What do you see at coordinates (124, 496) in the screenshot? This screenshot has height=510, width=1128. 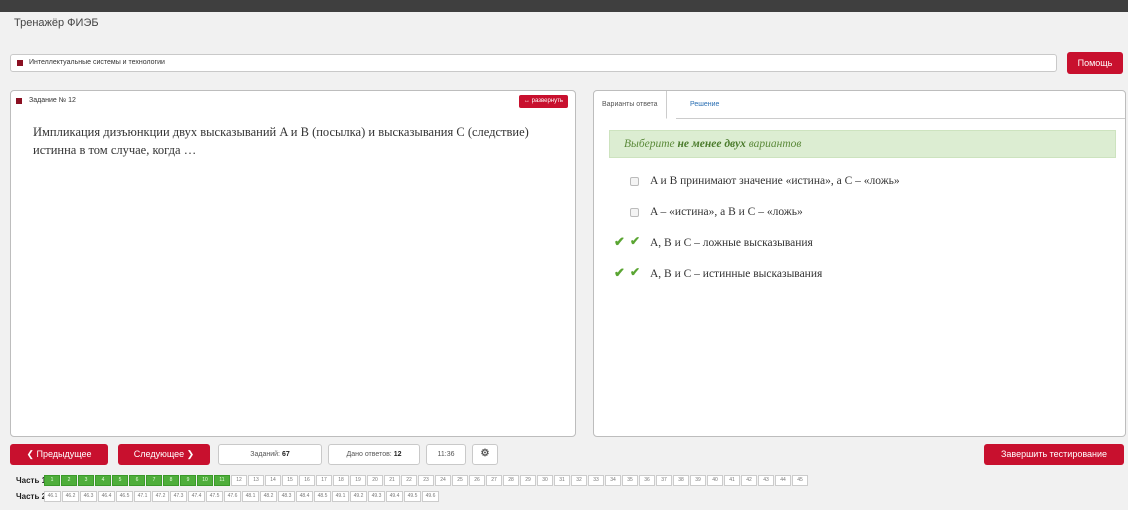 I see `question-cell: 46.5` at bounding box center [124, 496].